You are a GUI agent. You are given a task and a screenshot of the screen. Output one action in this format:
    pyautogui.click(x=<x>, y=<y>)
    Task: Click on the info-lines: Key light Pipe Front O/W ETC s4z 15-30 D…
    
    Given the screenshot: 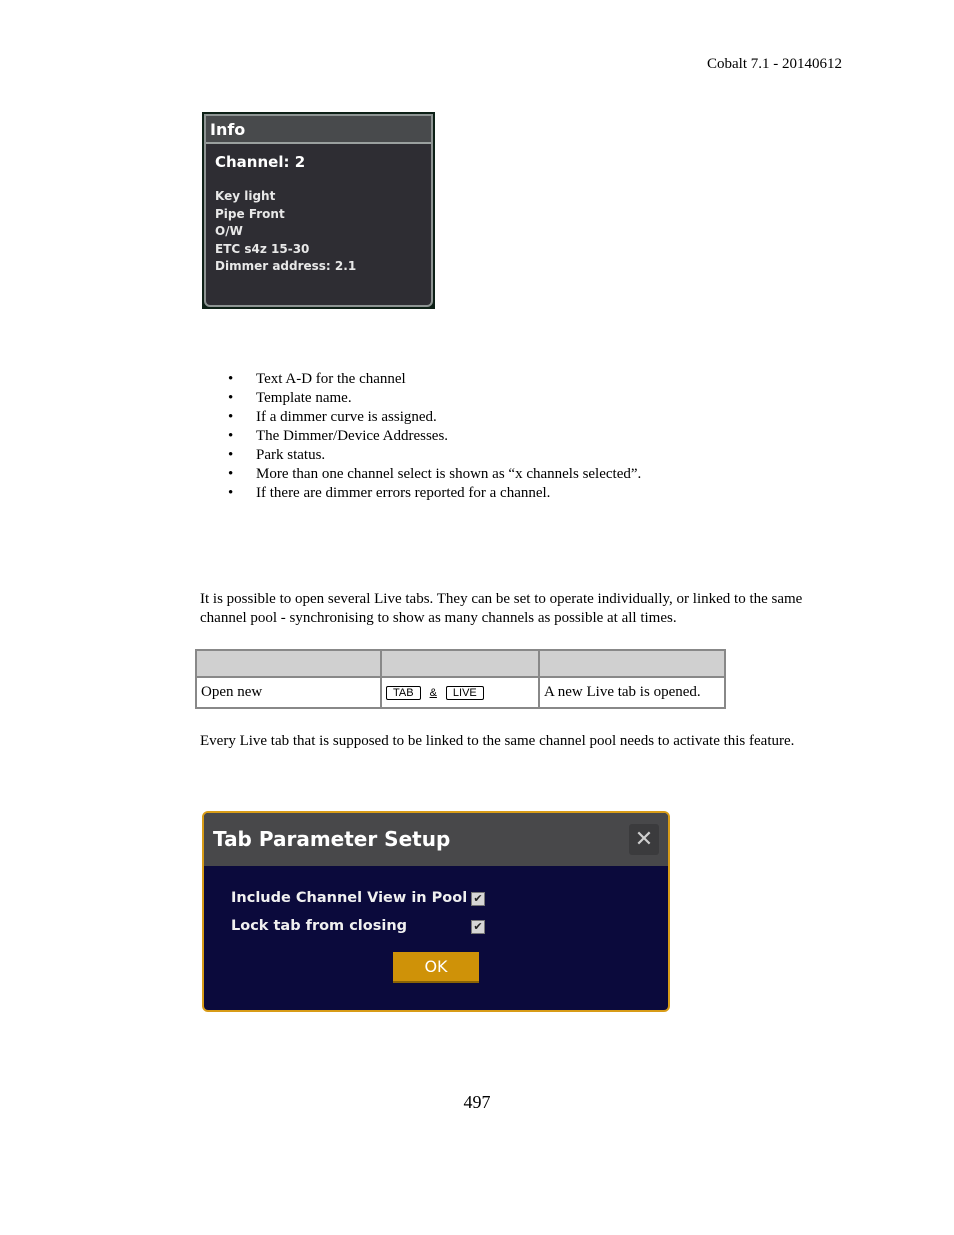 What is the action you would take?
    pyautogui.click(x=323, y=232)
    